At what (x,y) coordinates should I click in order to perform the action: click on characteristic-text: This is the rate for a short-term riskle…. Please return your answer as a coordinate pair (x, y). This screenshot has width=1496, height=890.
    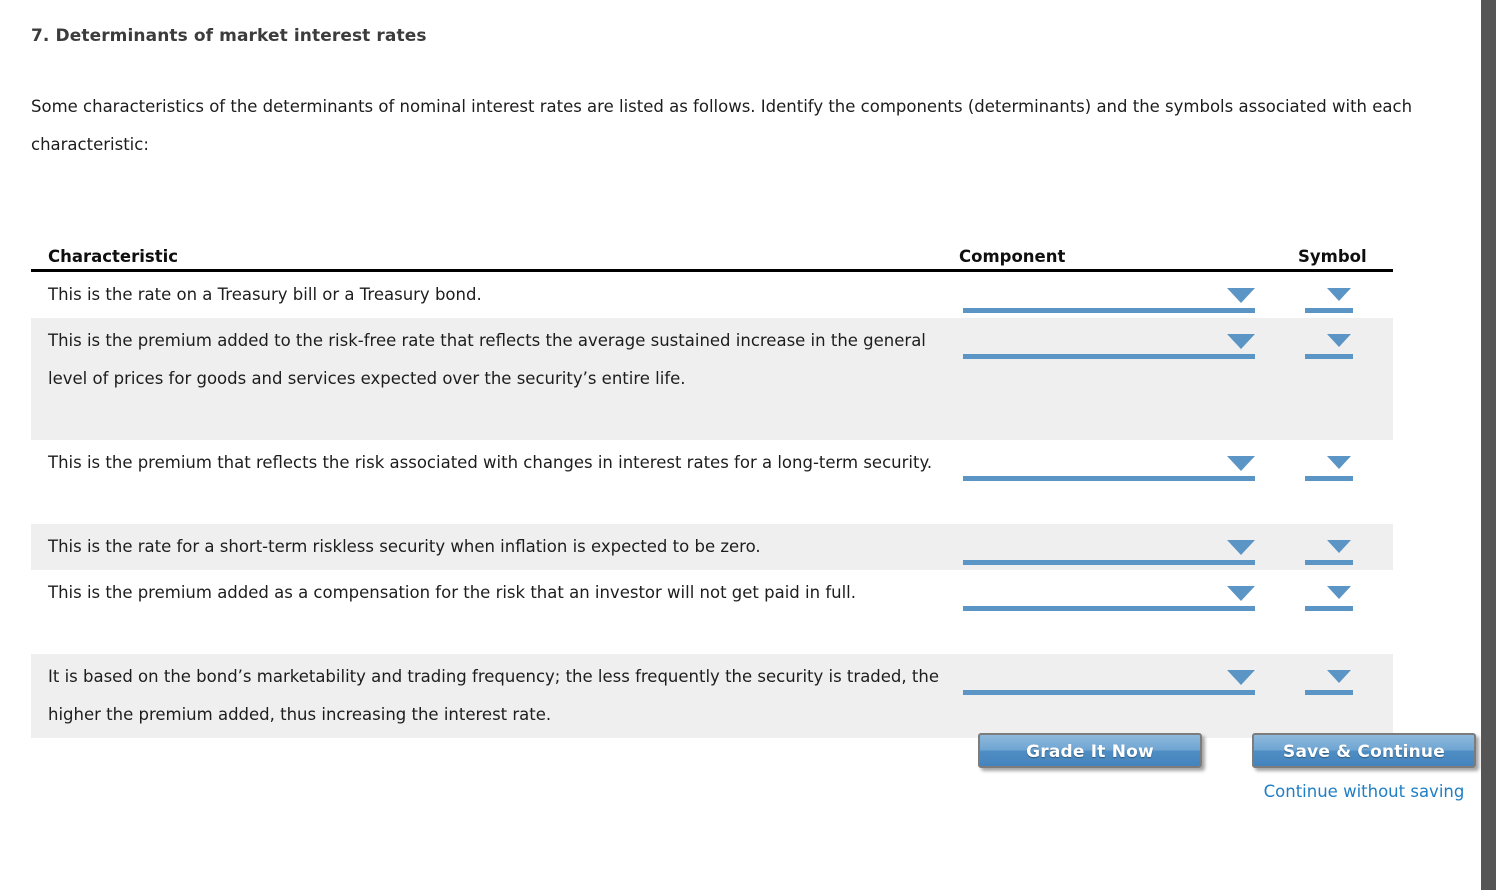
    Looking at the image, I should click on (404, 546).